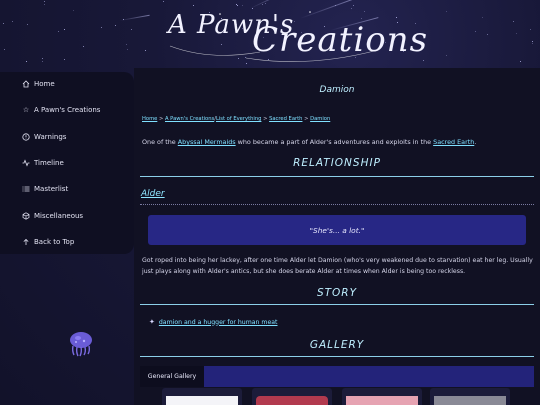 Image resolution: width=540 pixels, height=405 pixels. Describe the element at coordinates (26, 242) in the screenshot. I see `arrow-up-icon` at that location.